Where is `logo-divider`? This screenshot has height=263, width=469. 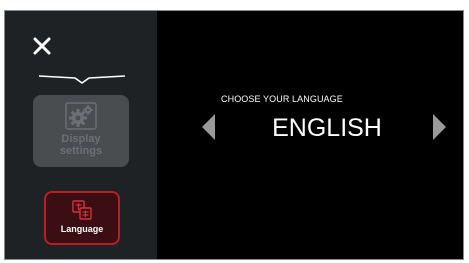
logo-divider is located at coordinates (82, 79).